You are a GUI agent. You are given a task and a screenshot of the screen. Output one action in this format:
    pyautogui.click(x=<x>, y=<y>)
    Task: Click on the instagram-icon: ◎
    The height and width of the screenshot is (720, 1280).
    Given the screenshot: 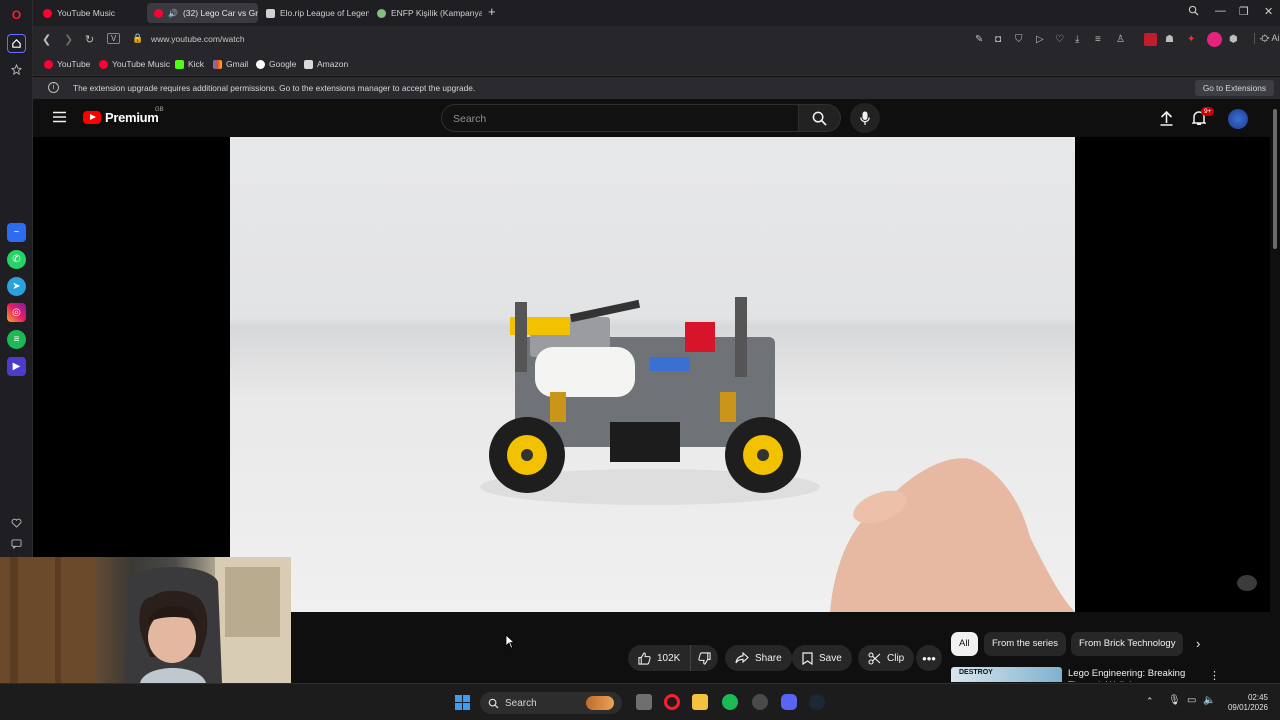 What is the action you would take?
    pyautogui.click(x=16, y=312)
    